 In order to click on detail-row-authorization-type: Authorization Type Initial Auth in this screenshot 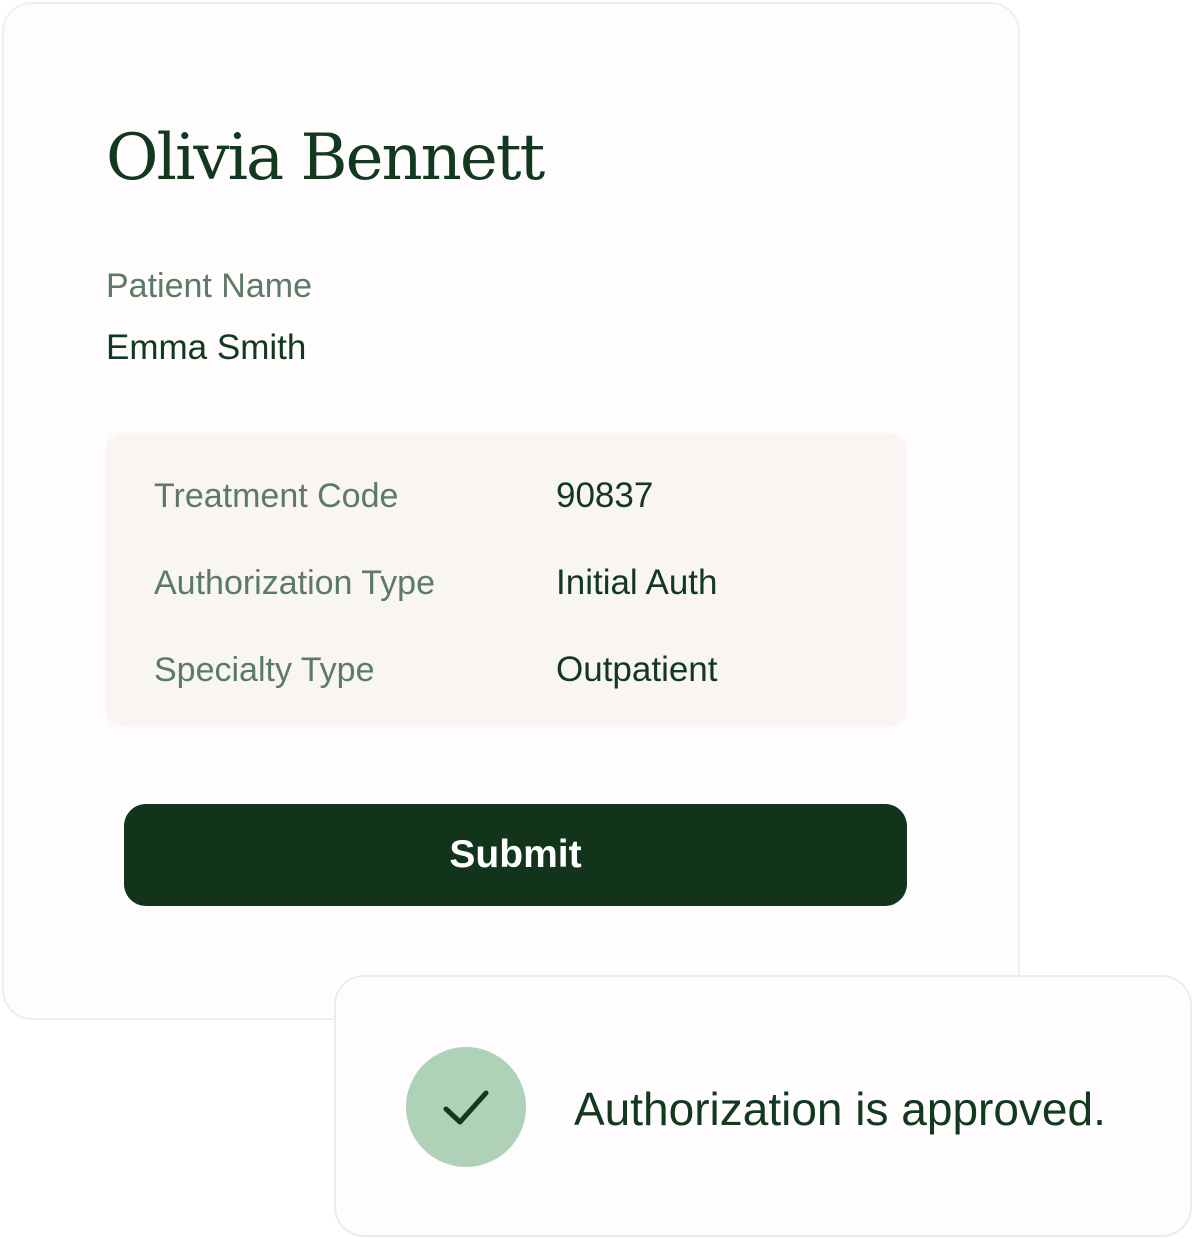, I will do `click(506, 583)`.